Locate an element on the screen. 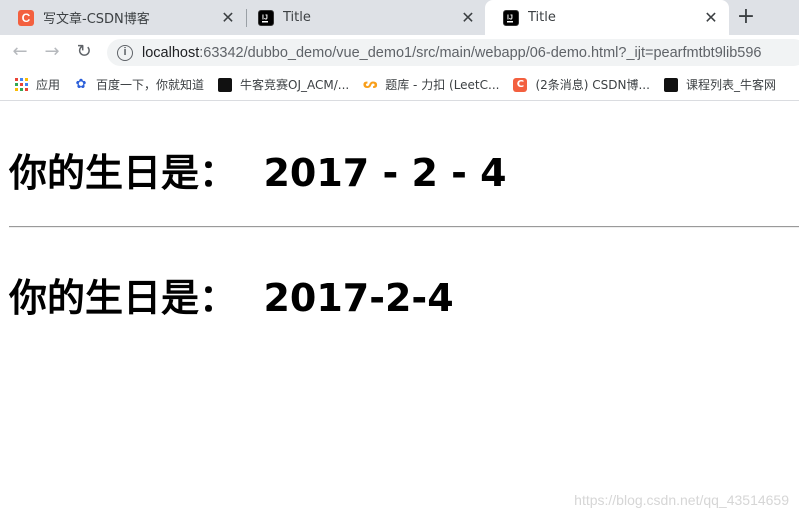 The width and height of the screenshot is (799, 518). bookmark-baidu: ✿ 百度一下，你就知道 is located at coordinates (139, 84).